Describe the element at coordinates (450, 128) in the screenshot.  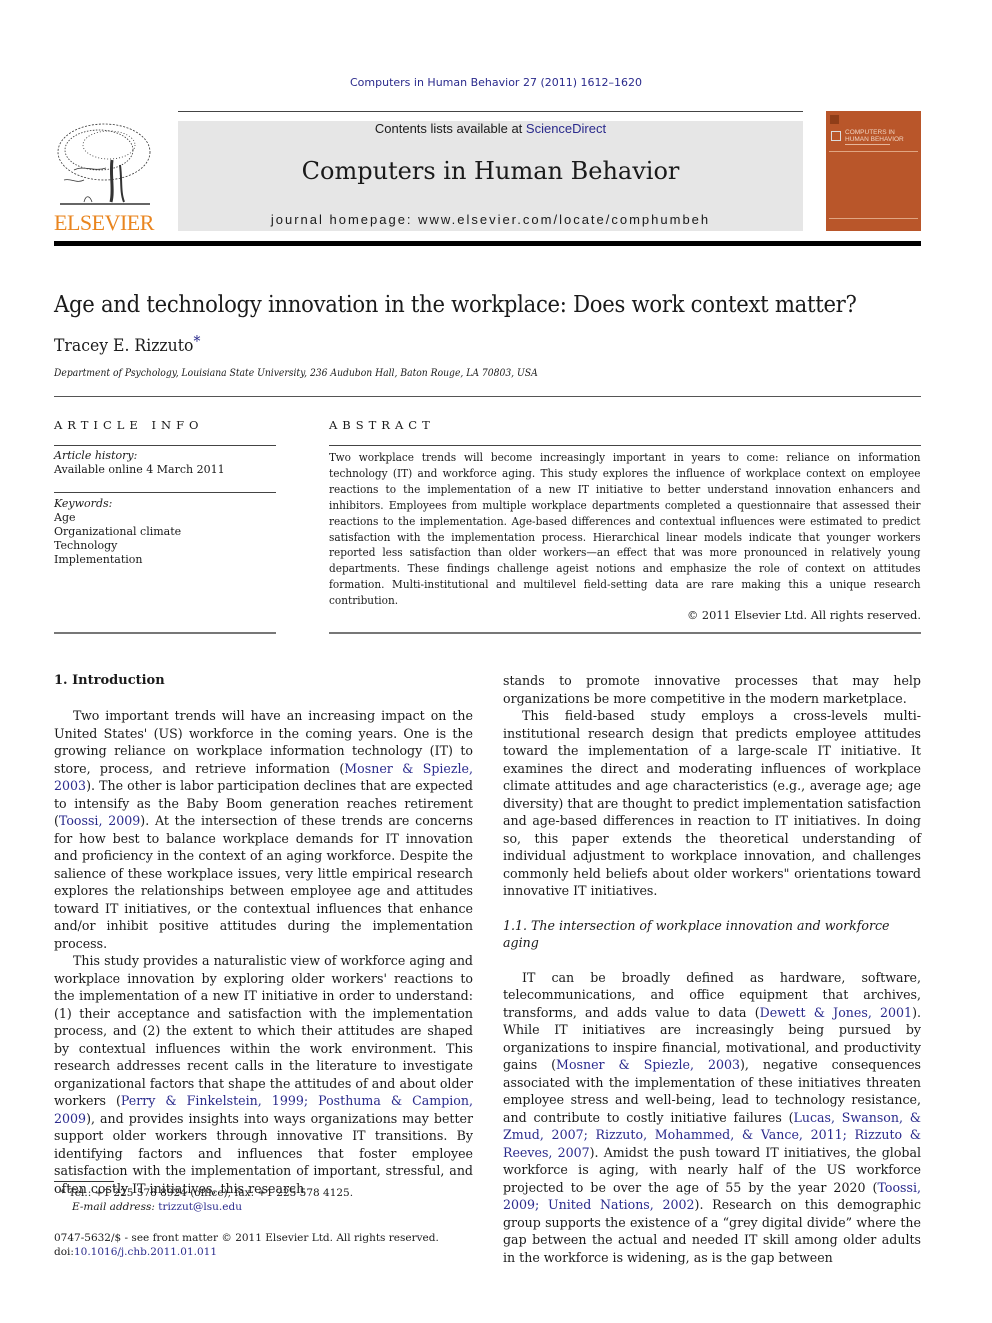
I see `contents-prefix: Contents lists available at` at that location.